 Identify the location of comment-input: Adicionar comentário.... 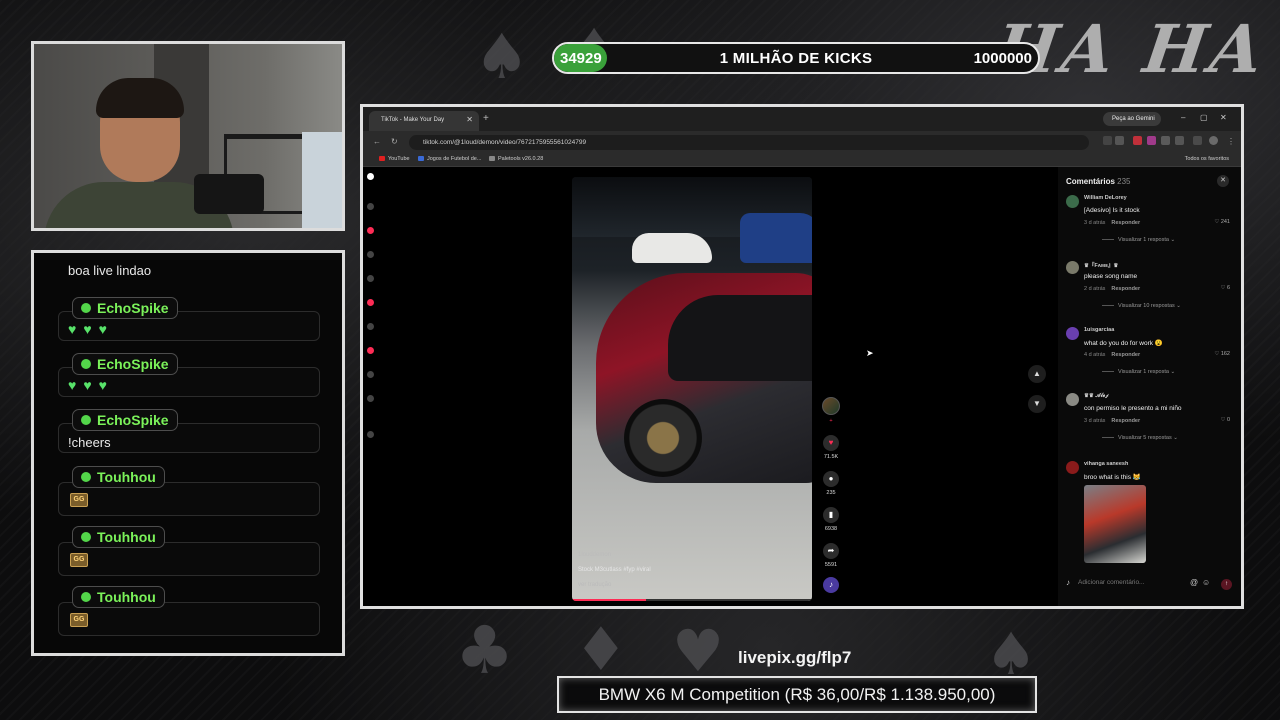
(1111, 582).